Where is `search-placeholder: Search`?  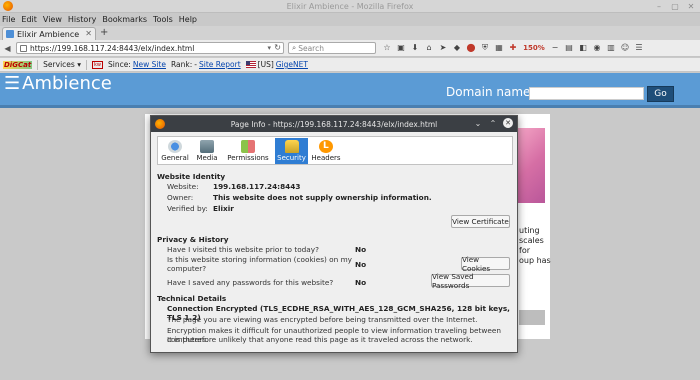
search-placeholder: Search is located at coordinates (311, 48).